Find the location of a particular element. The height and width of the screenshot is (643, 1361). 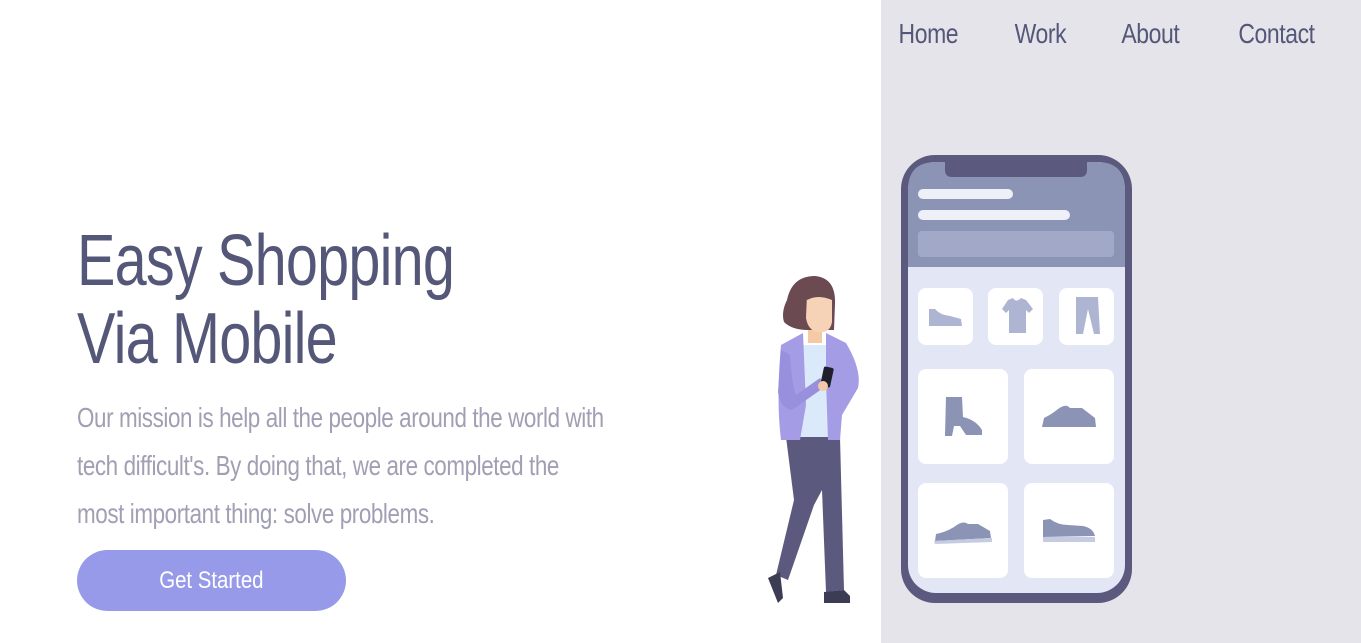

woman-figure is located at coordinates (813, 439).